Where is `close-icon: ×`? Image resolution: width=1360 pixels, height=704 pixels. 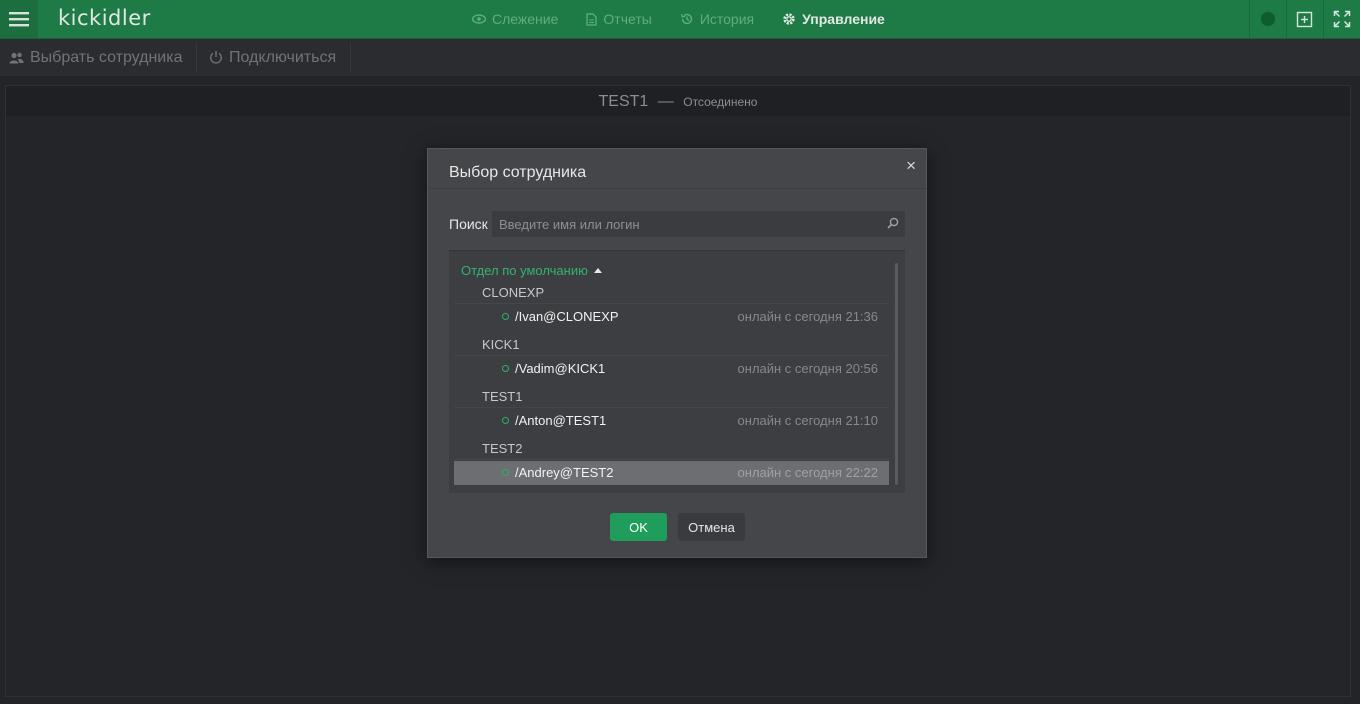 close-icon: × is located at coordinates (911, 166).